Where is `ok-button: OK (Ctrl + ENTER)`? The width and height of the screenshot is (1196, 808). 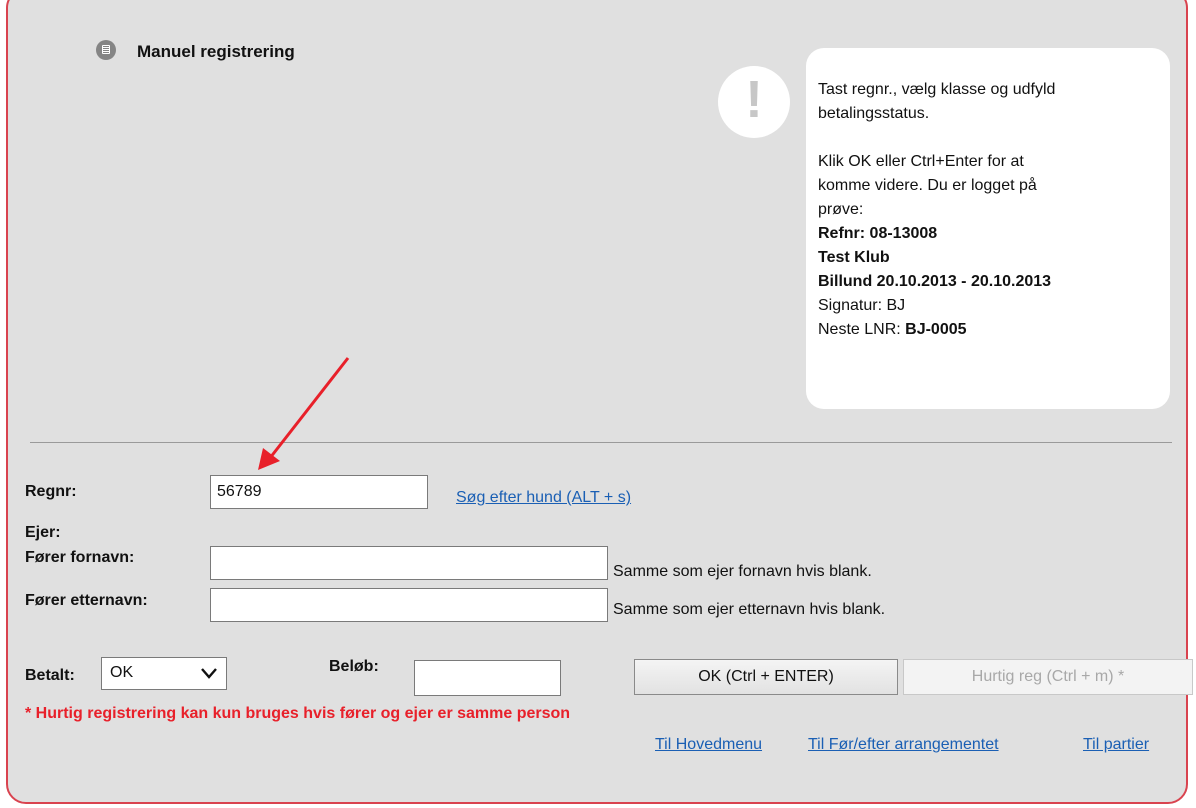
ok-button: OK (Ctrl + ENTER) is located at coordinates (766, 677).